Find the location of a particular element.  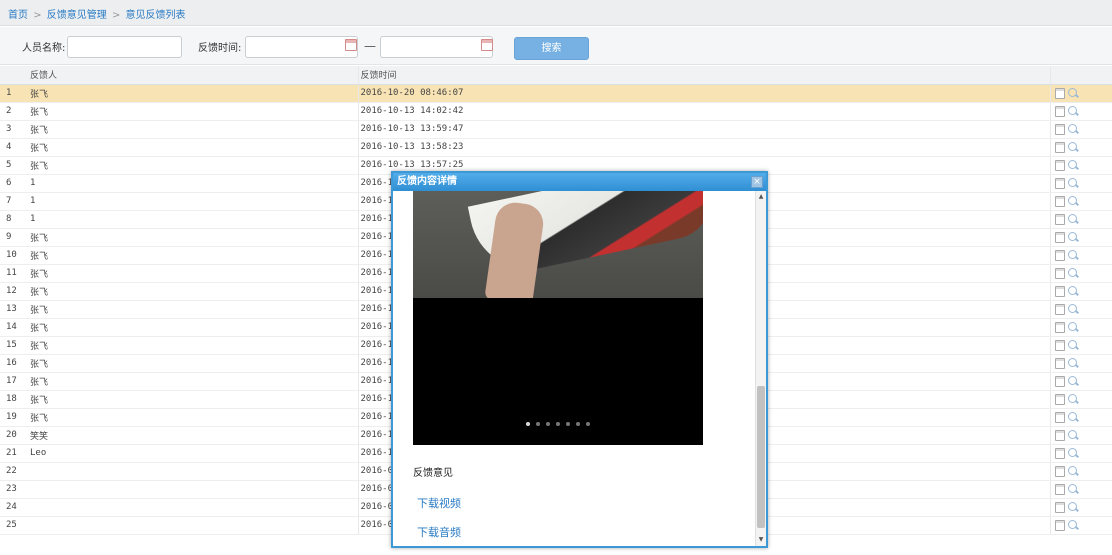

person-name-input is located at coordinates (124, 47).